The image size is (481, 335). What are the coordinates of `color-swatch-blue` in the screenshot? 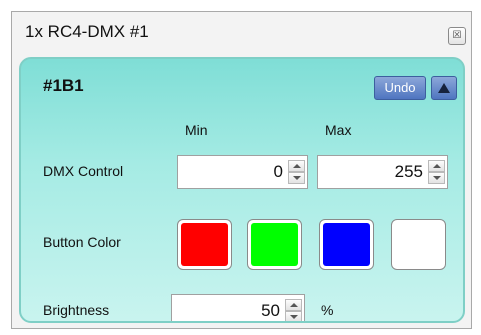 It's located at (346, 244).